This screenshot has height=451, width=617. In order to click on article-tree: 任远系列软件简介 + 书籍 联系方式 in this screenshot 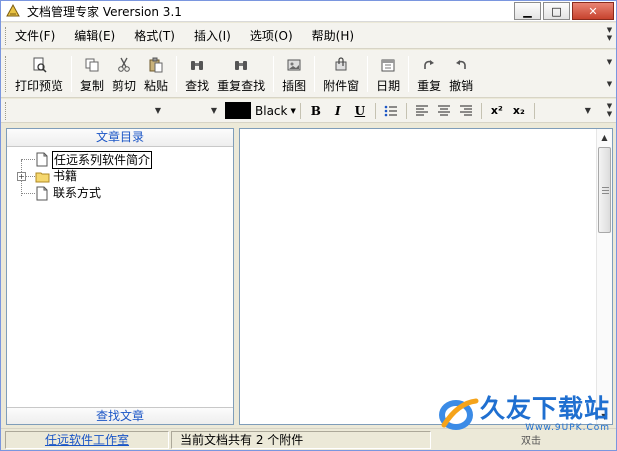, I will do `click(120, 174)`.